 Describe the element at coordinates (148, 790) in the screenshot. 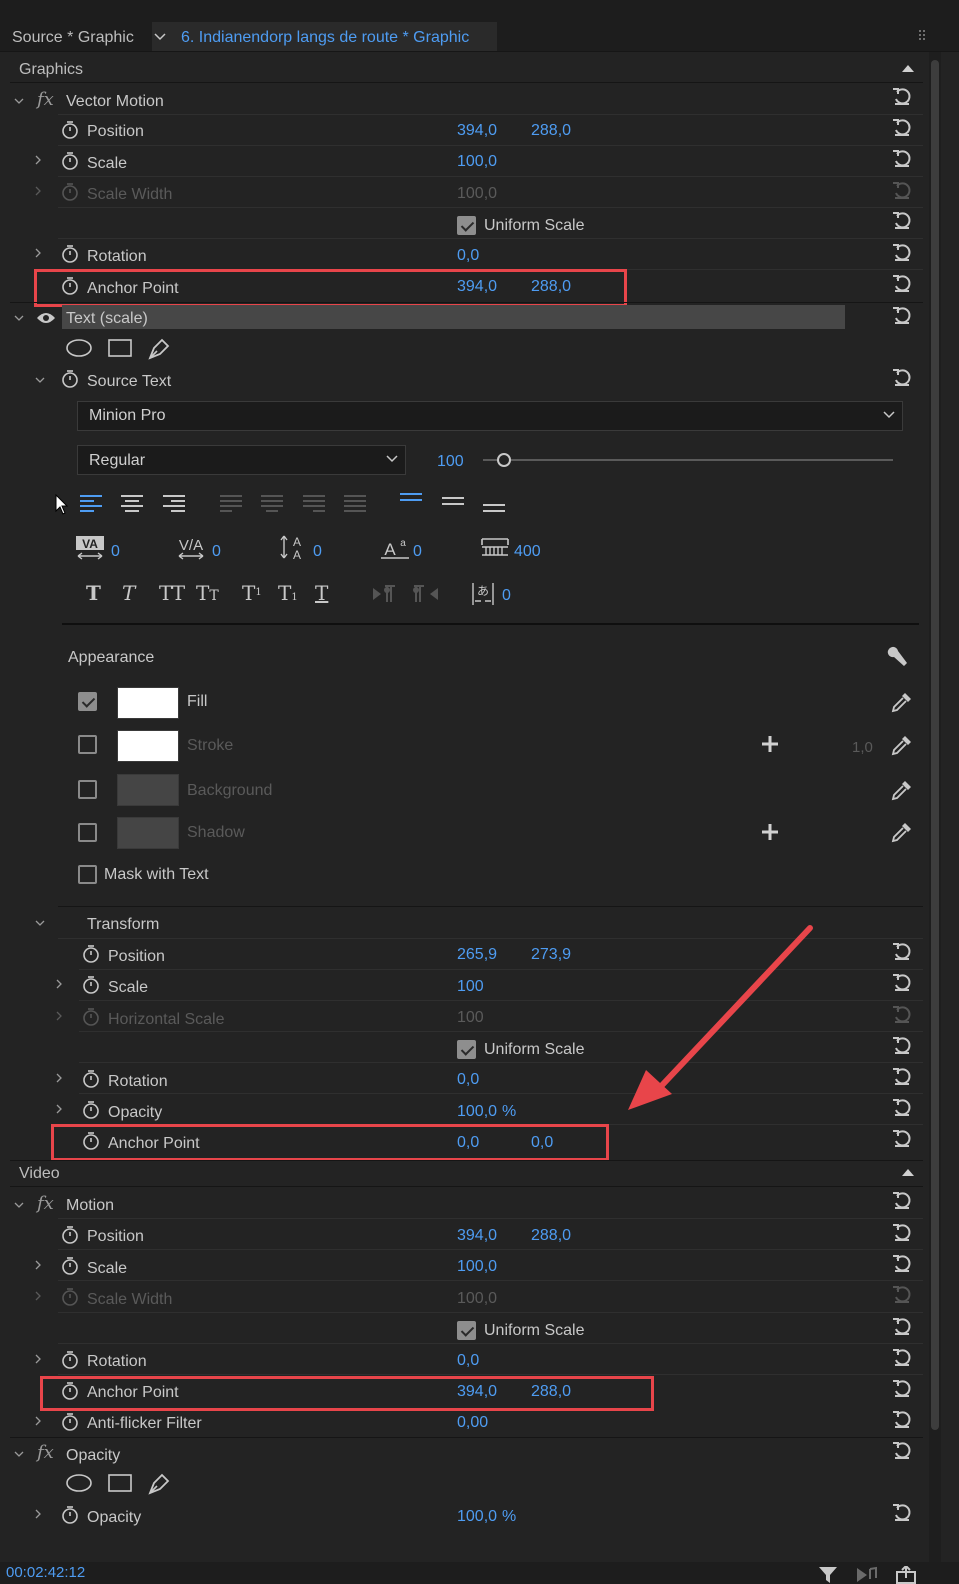

I see `background-color-swatch` at that location.